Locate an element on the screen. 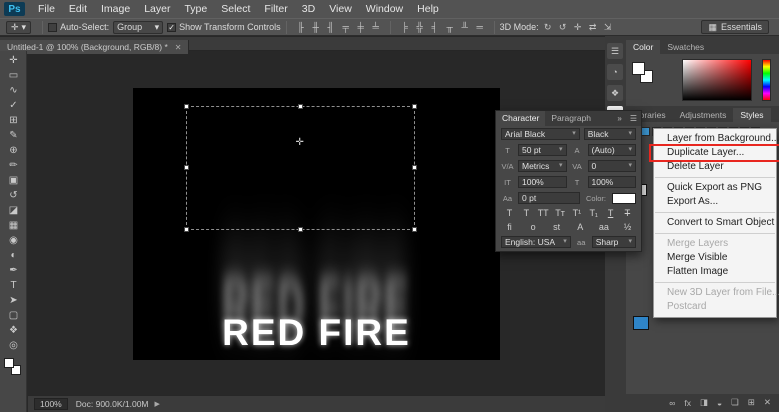  transform-selection-box: ✛ is located at coordinates (300, 168).